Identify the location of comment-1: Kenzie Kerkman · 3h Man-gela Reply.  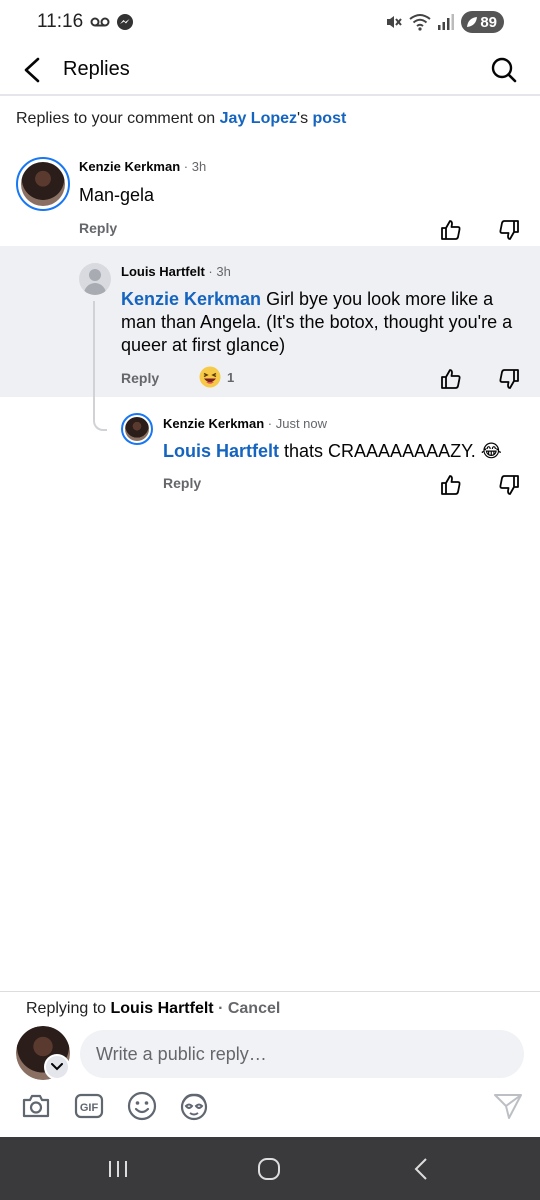
(270, 195).